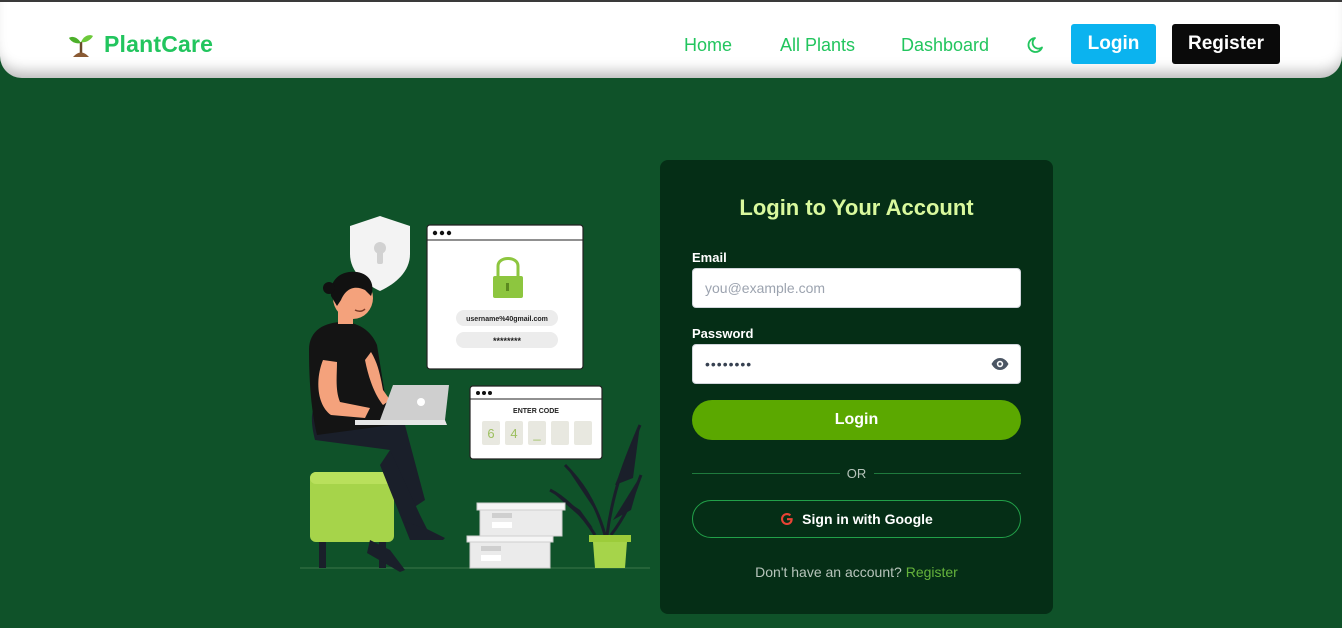 This screenshot has height=628, width=1342. What do you see at coordinates (856, 364) in the screenshot?
I see `password-field` at bounding box center [856, 364].